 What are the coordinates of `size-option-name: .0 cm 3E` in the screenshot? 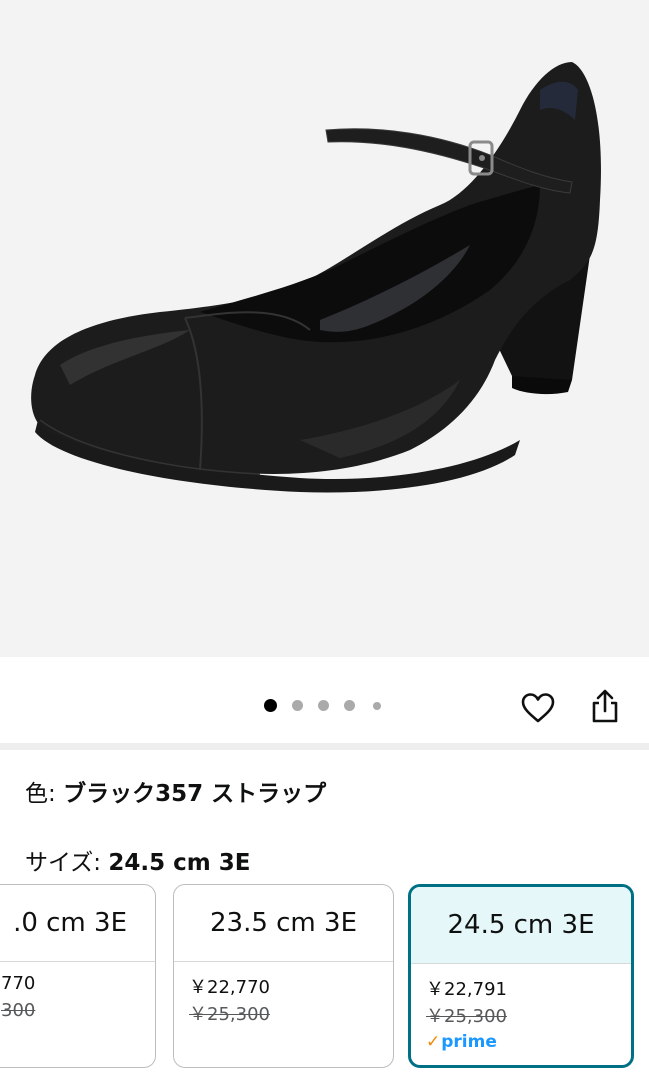 It's located at (77, 923).